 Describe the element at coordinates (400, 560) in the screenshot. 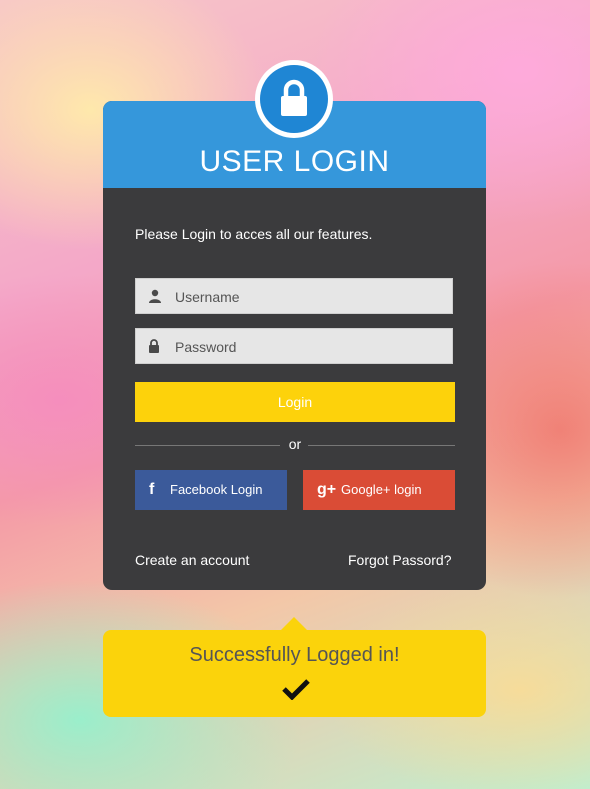

I see `forgot-password-link: Forgot Passord?` at that location.